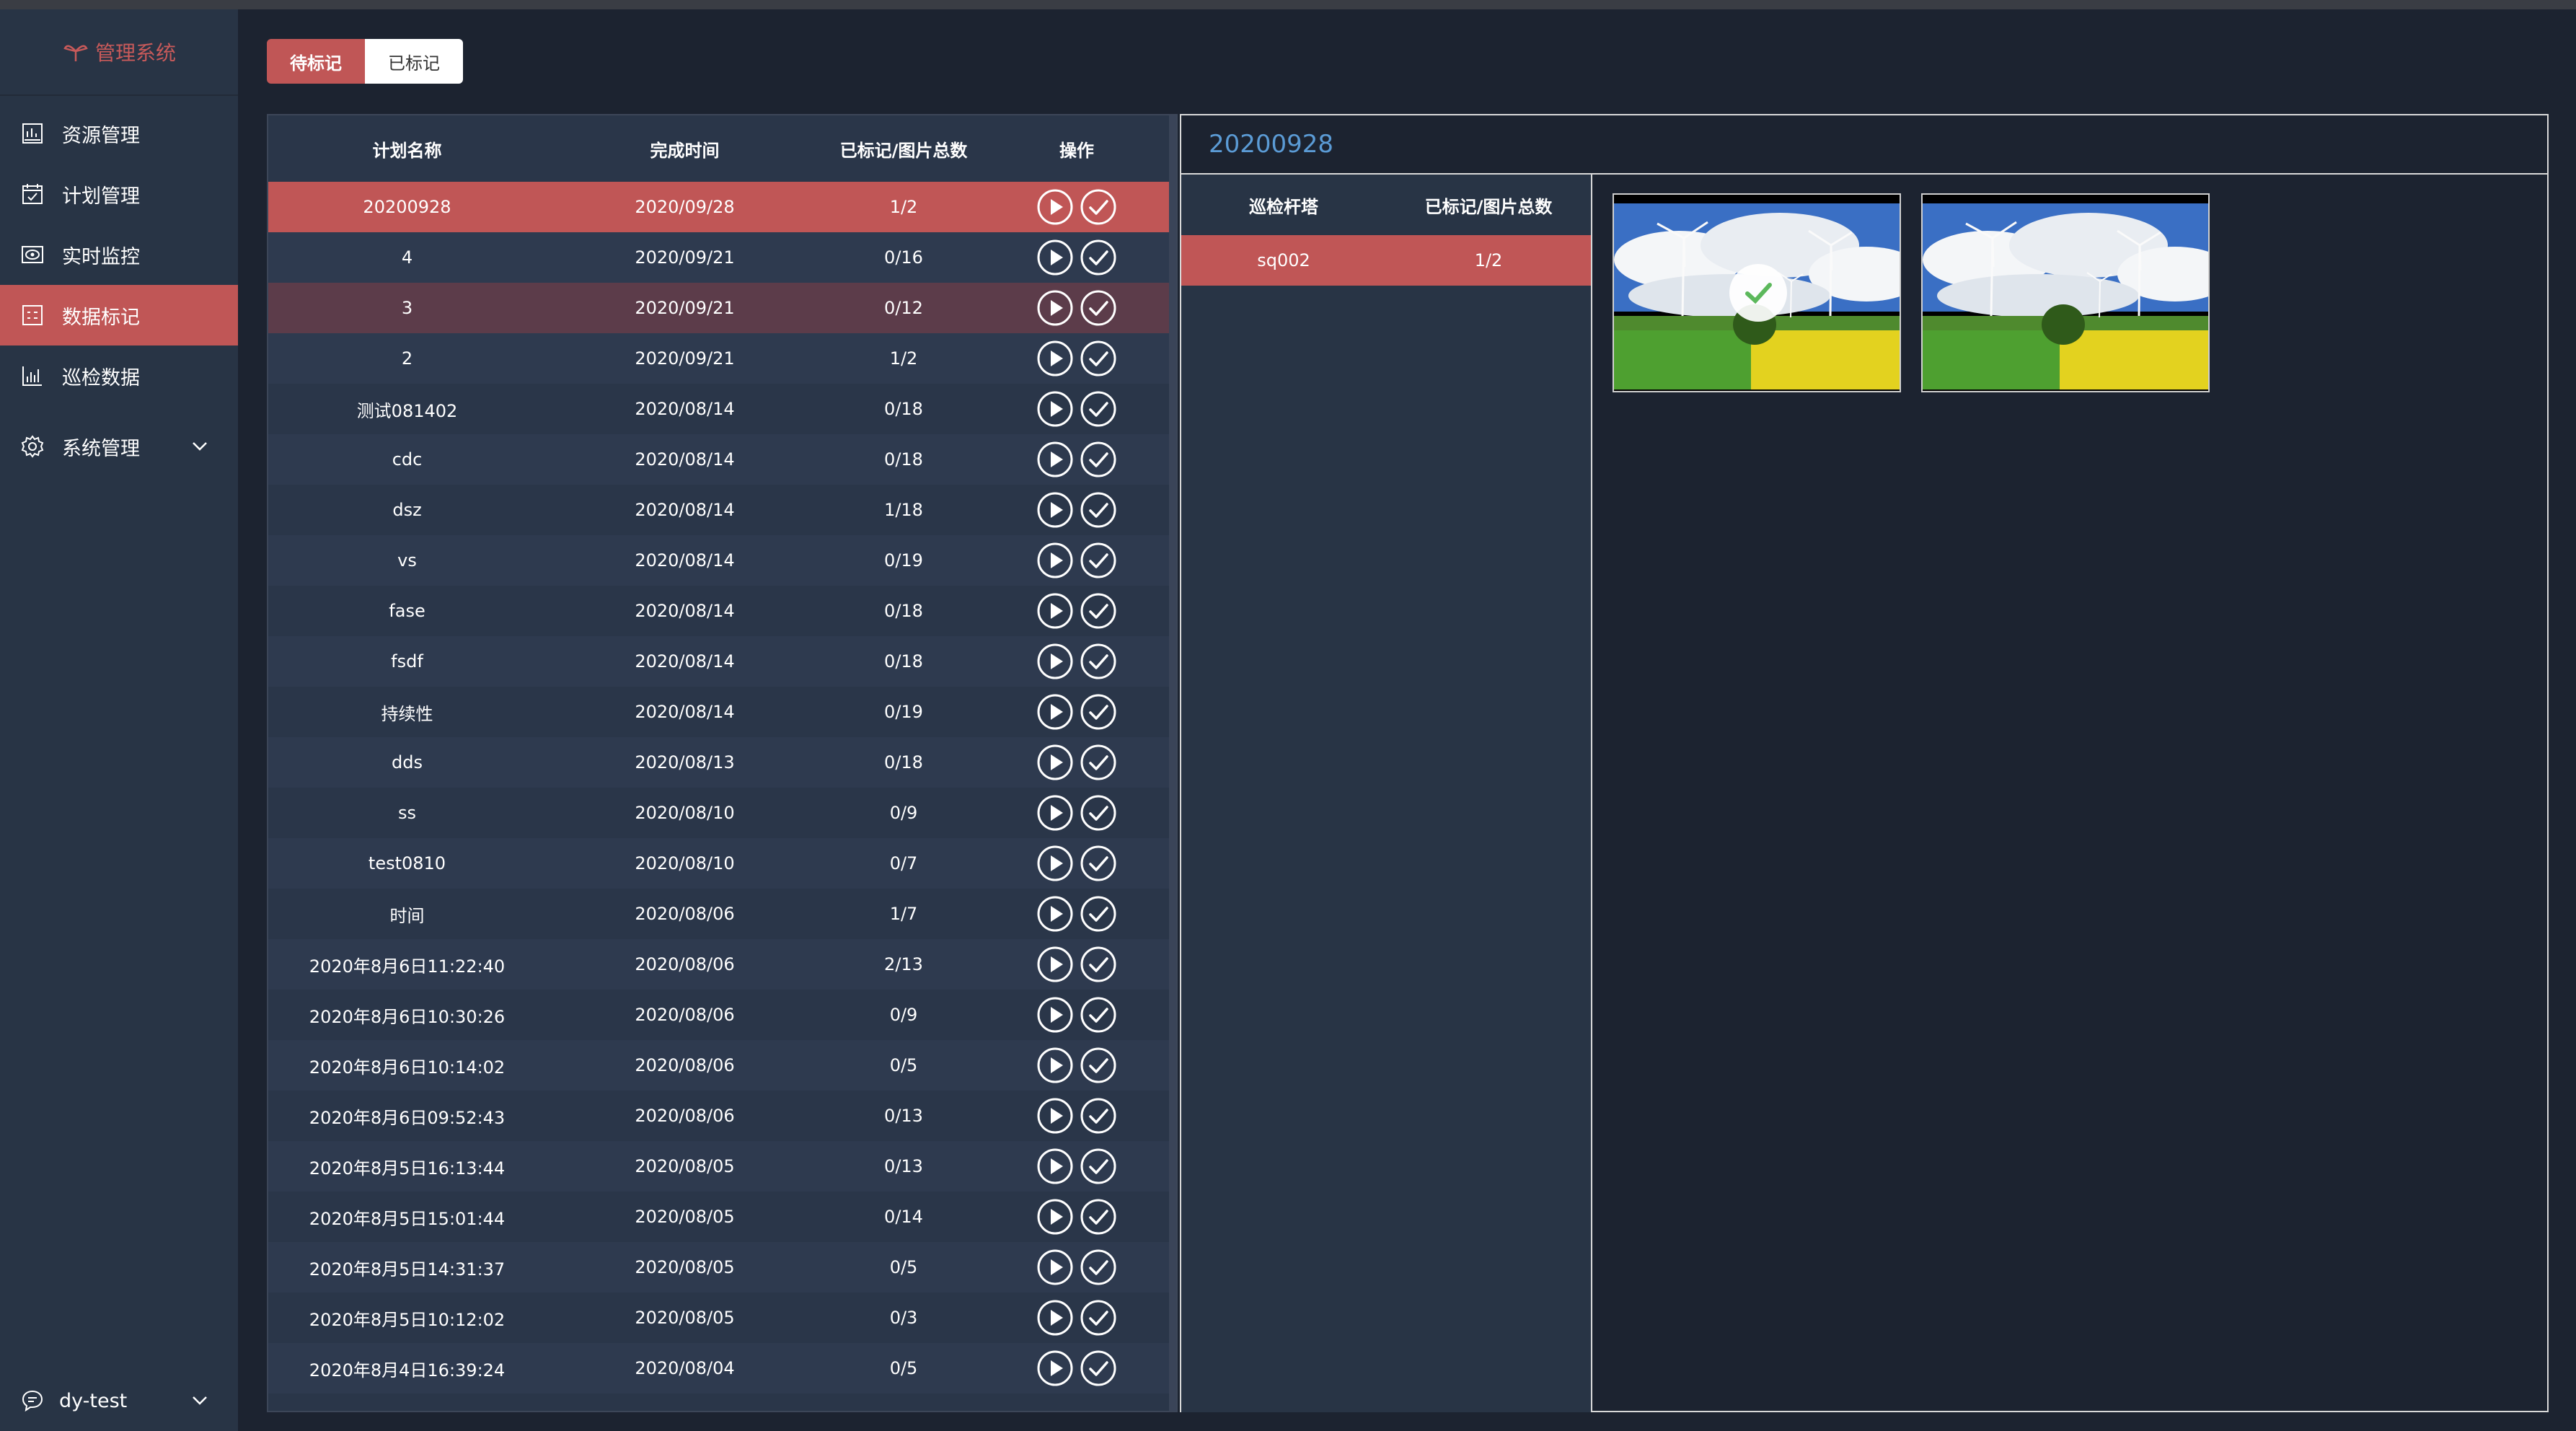 The image size is (2576, 1431). What do you see at coordinates (1172, 763) in the screenshot?
I see `plan-table-scrollbar` at bounding box center [1172, 763].